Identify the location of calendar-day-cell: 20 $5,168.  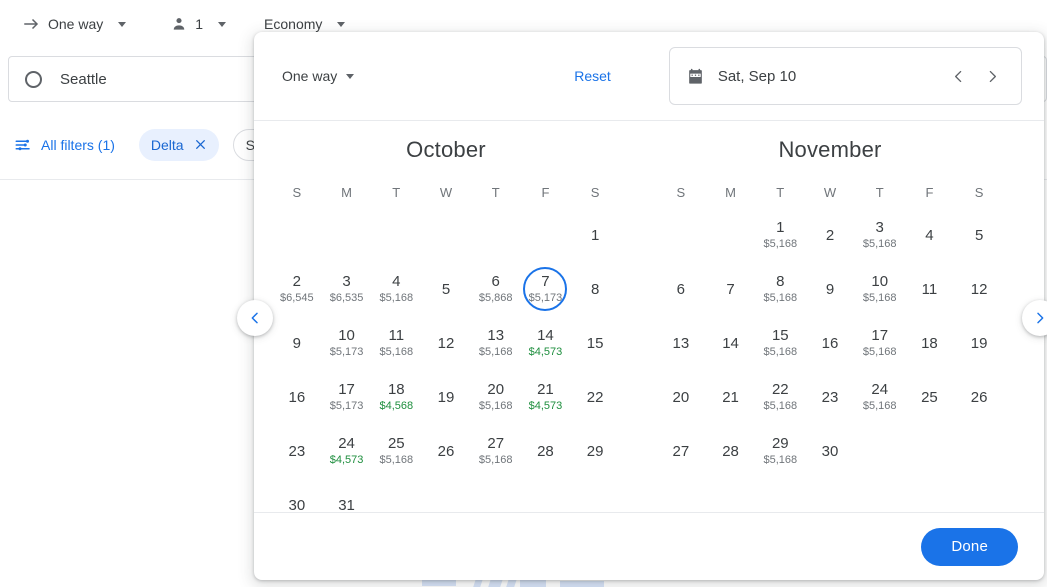
(496, 397).